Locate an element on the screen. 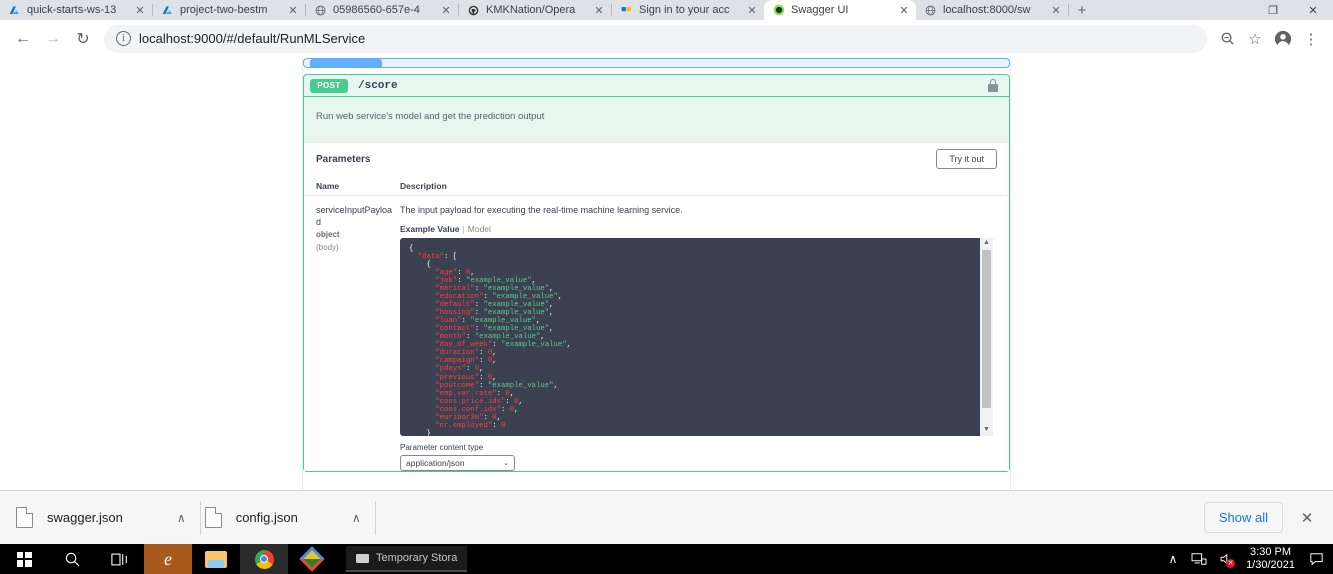 This screenshot has height=574, width=1333. address-bar: i localhost:9000/#/default/RunMLService is located at coordinates (655, 38).